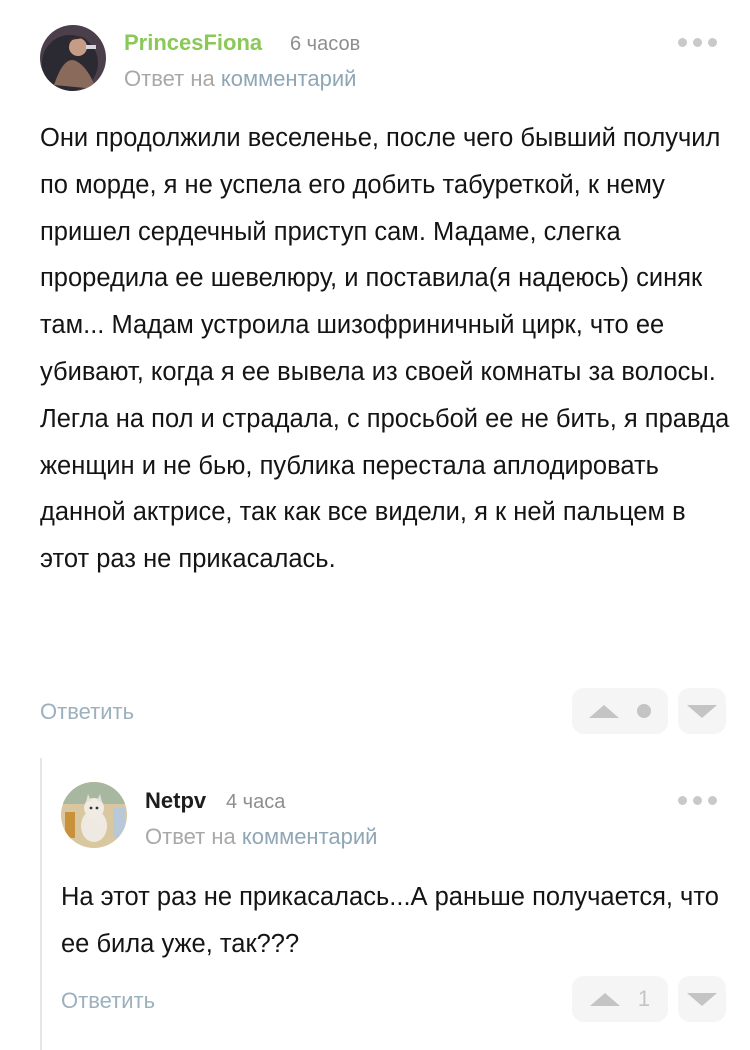 Image resolution: width=750 pixels, height=1050 pixels. What do you see at coordinates (193, 43) in the screenshot?
I see `author-name: PrincesFiona` at bounding box center [193, 43].